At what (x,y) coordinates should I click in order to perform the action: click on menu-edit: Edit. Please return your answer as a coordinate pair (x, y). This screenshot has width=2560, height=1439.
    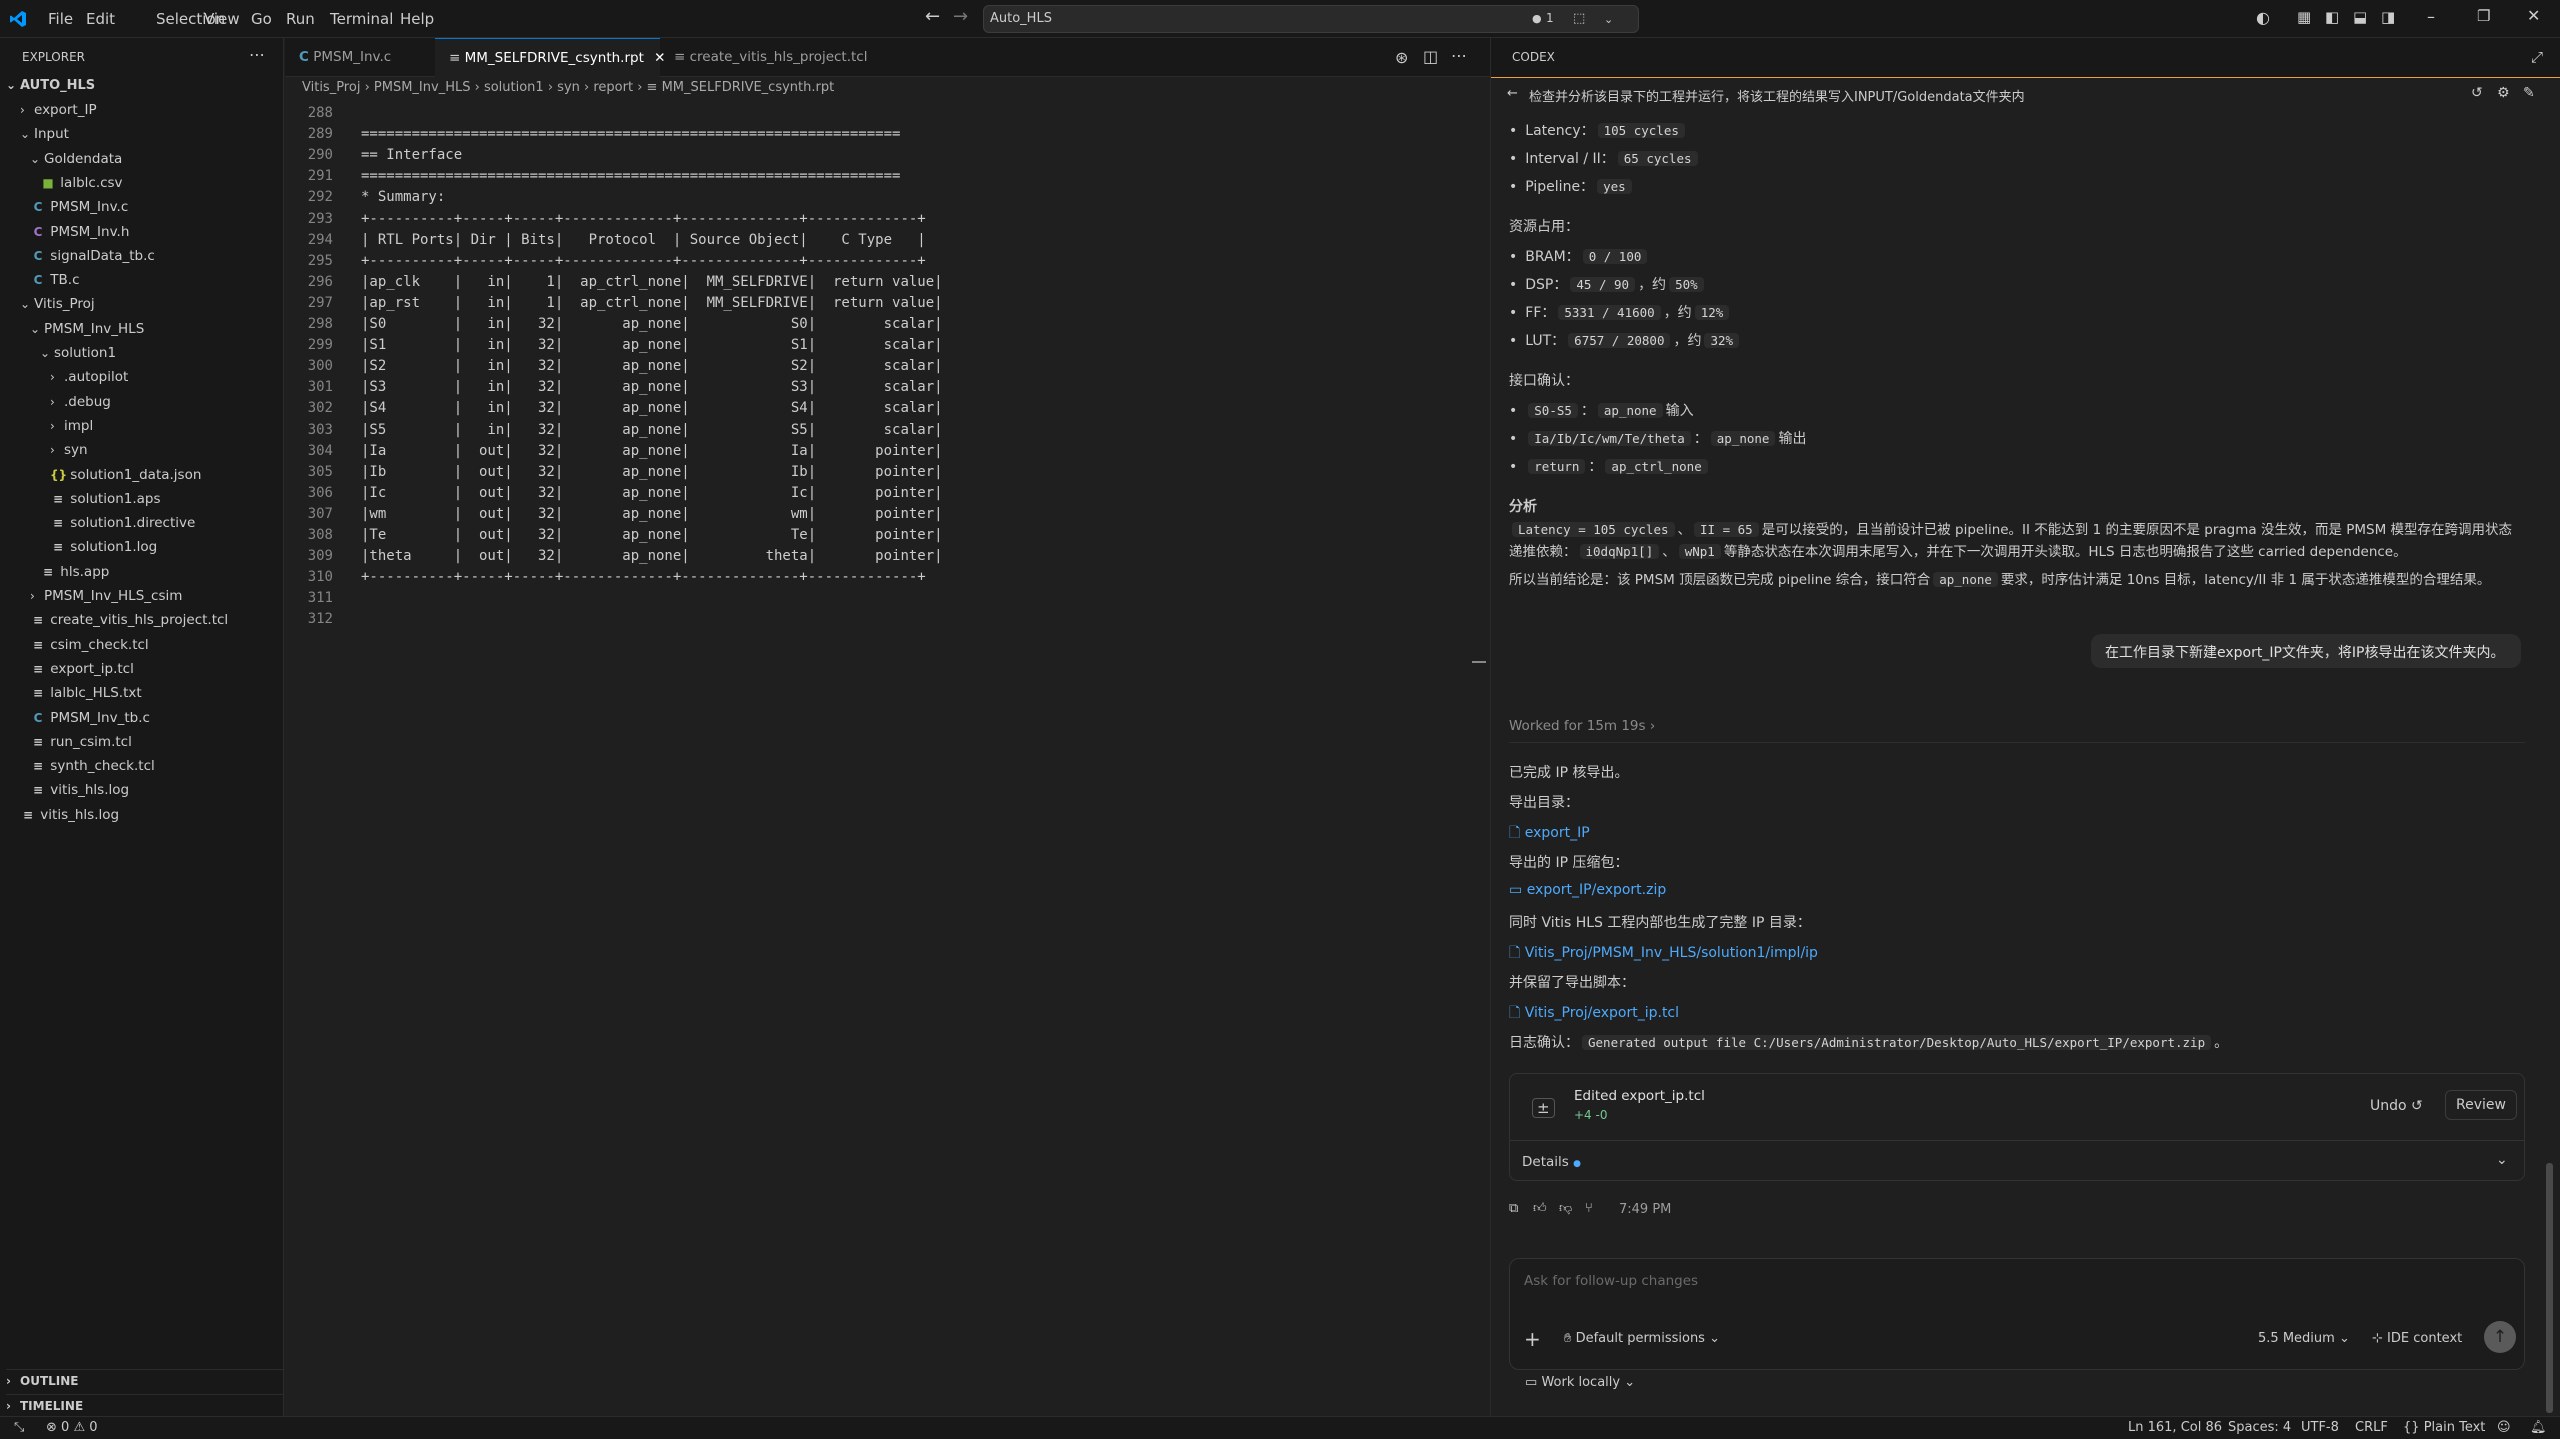
    Looking at the image, I should click on (100, 19).